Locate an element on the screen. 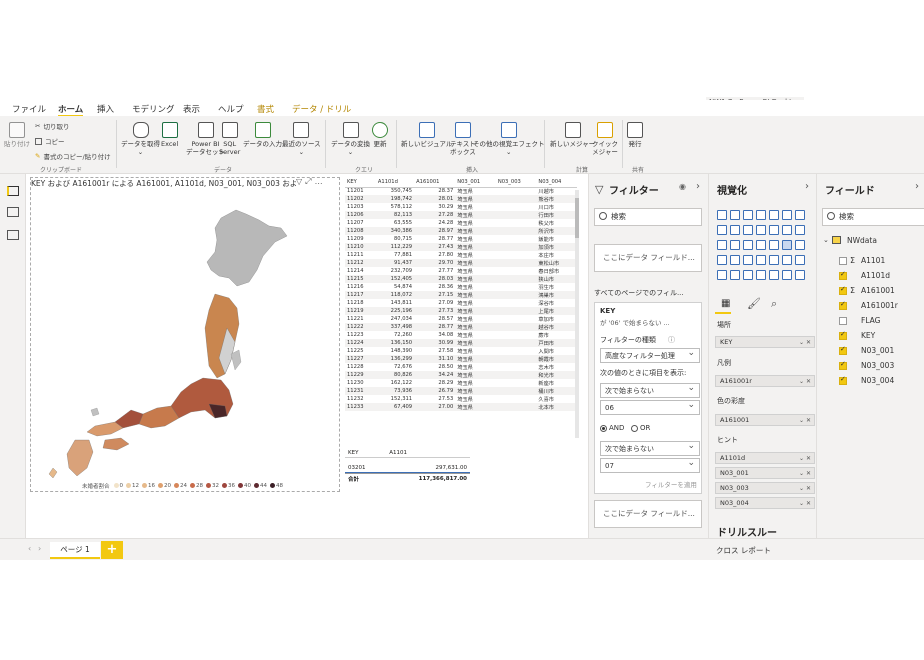 This screenshot has height=660, width=924. excel-button: Excel is located at coordinates (169, 135).